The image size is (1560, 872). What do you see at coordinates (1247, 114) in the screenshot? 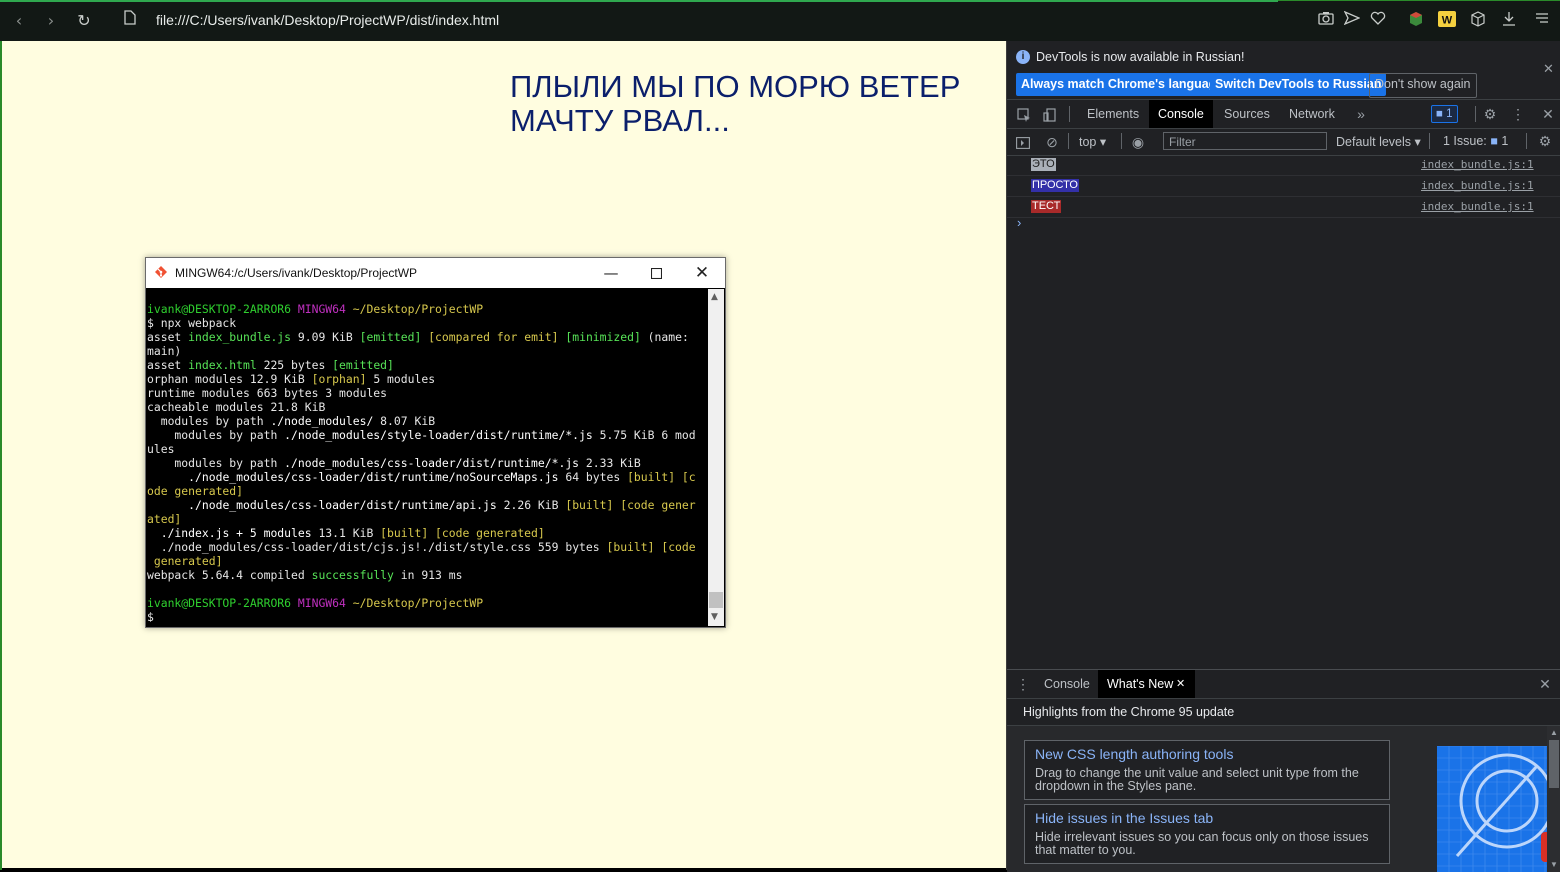
I see `tab-sources: Sources` at bounding box center [1247, 114].